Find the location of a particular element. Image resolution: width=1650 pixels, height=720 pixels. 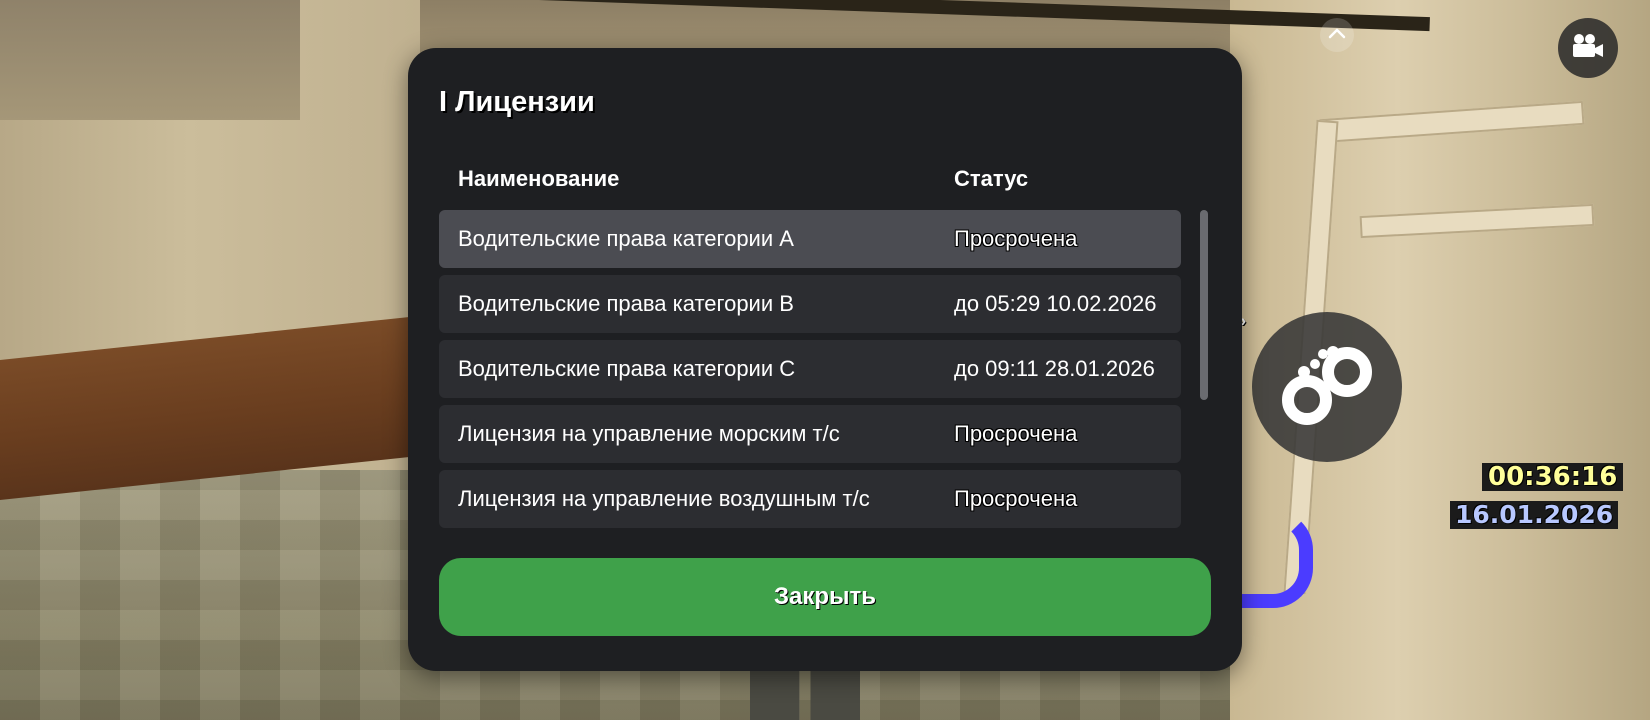

close-button: Закрыть is located at coordinates (825, 597).